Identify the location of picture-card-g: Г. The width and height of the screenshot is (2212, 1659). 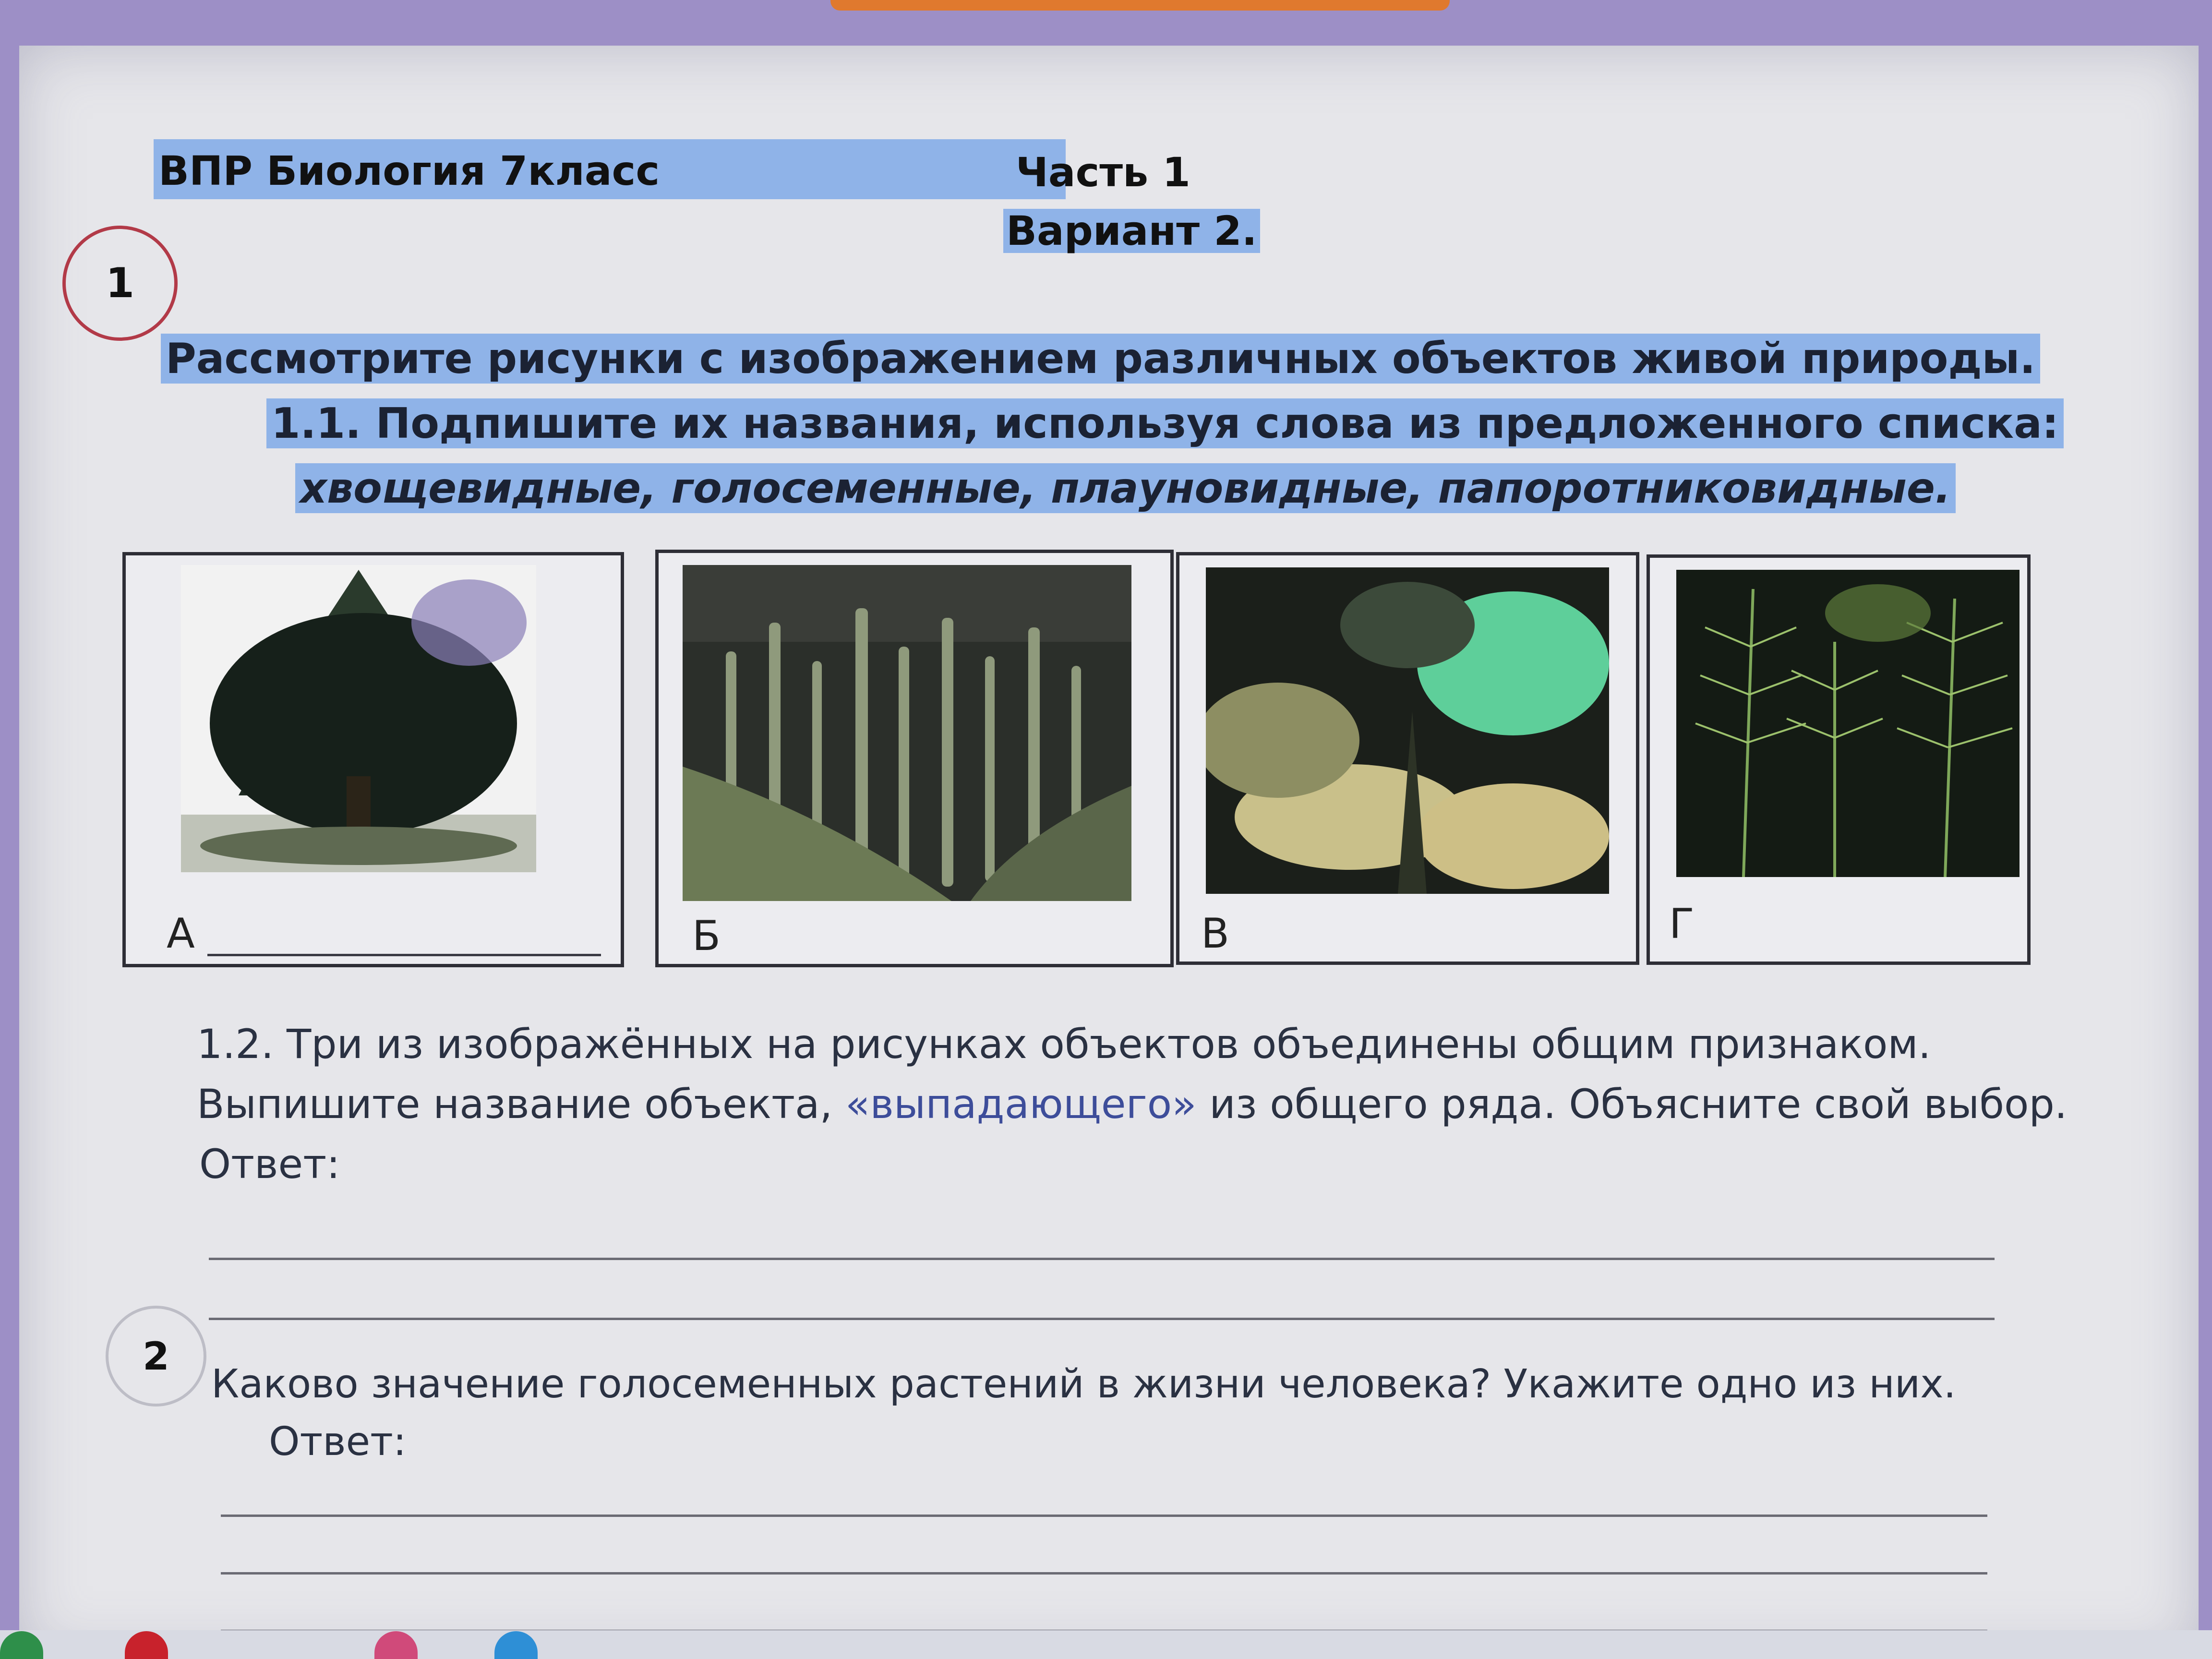
(1839, 759).